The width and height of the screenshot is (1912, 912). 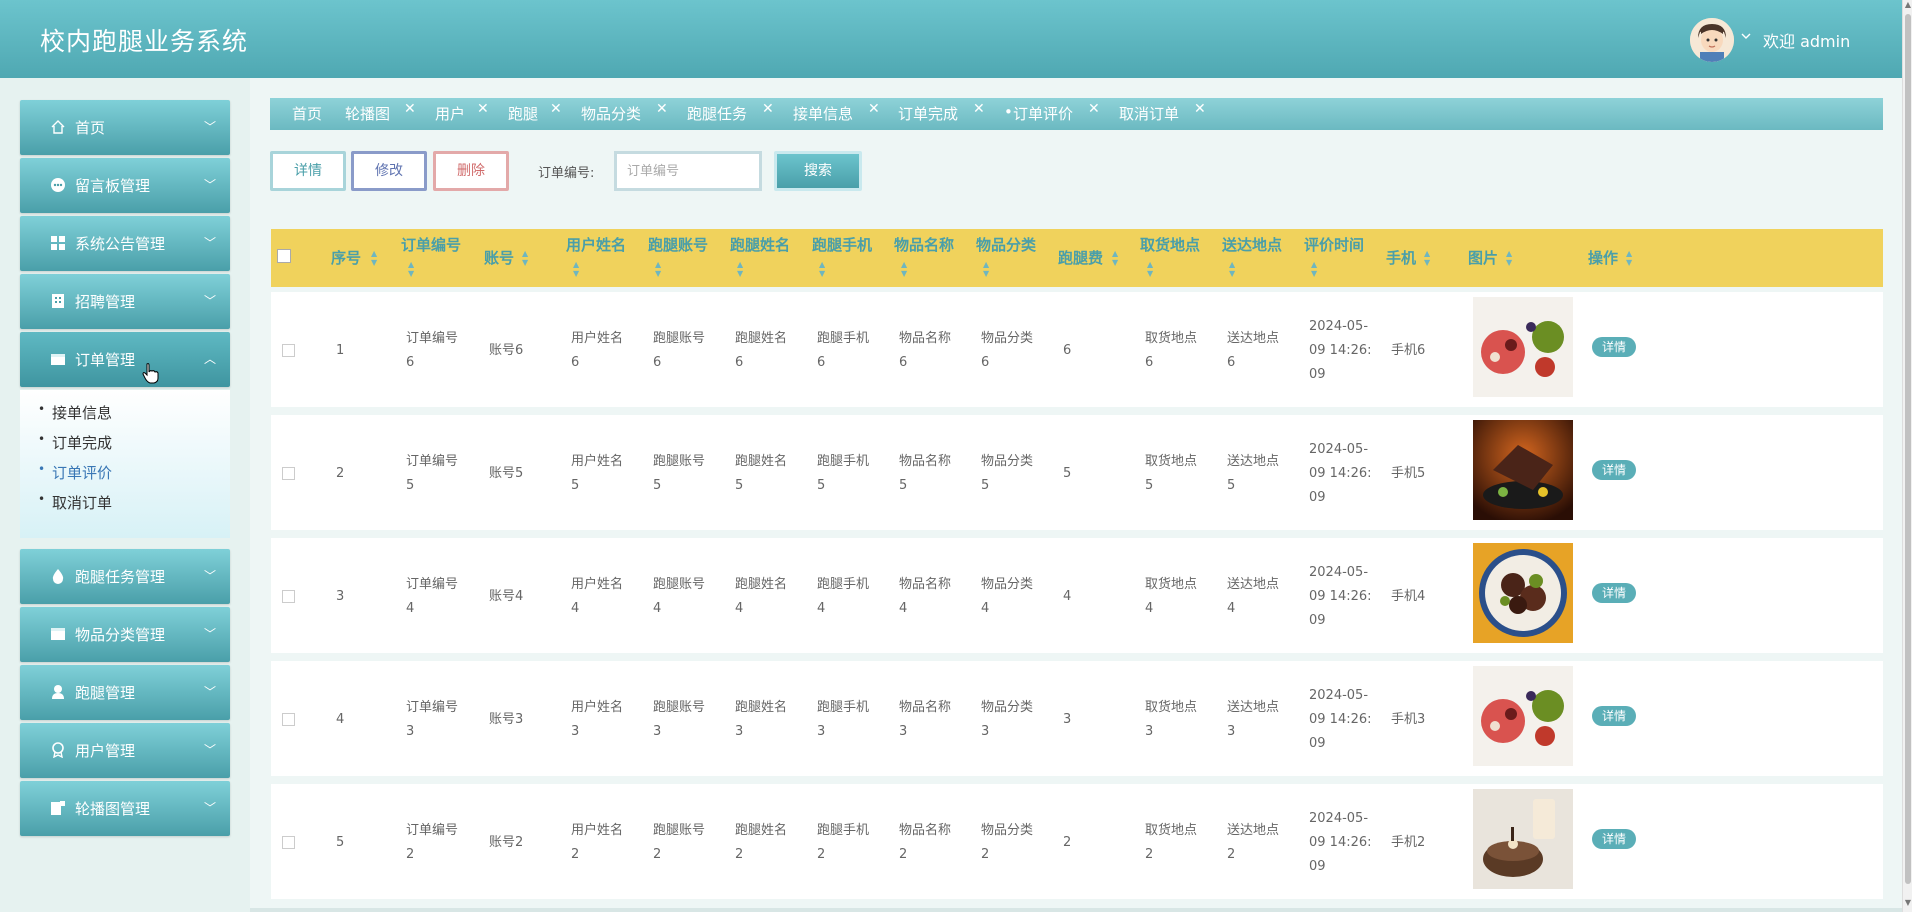 I want to click on th-order-number: 订单编号, so click(x=431, y=245).